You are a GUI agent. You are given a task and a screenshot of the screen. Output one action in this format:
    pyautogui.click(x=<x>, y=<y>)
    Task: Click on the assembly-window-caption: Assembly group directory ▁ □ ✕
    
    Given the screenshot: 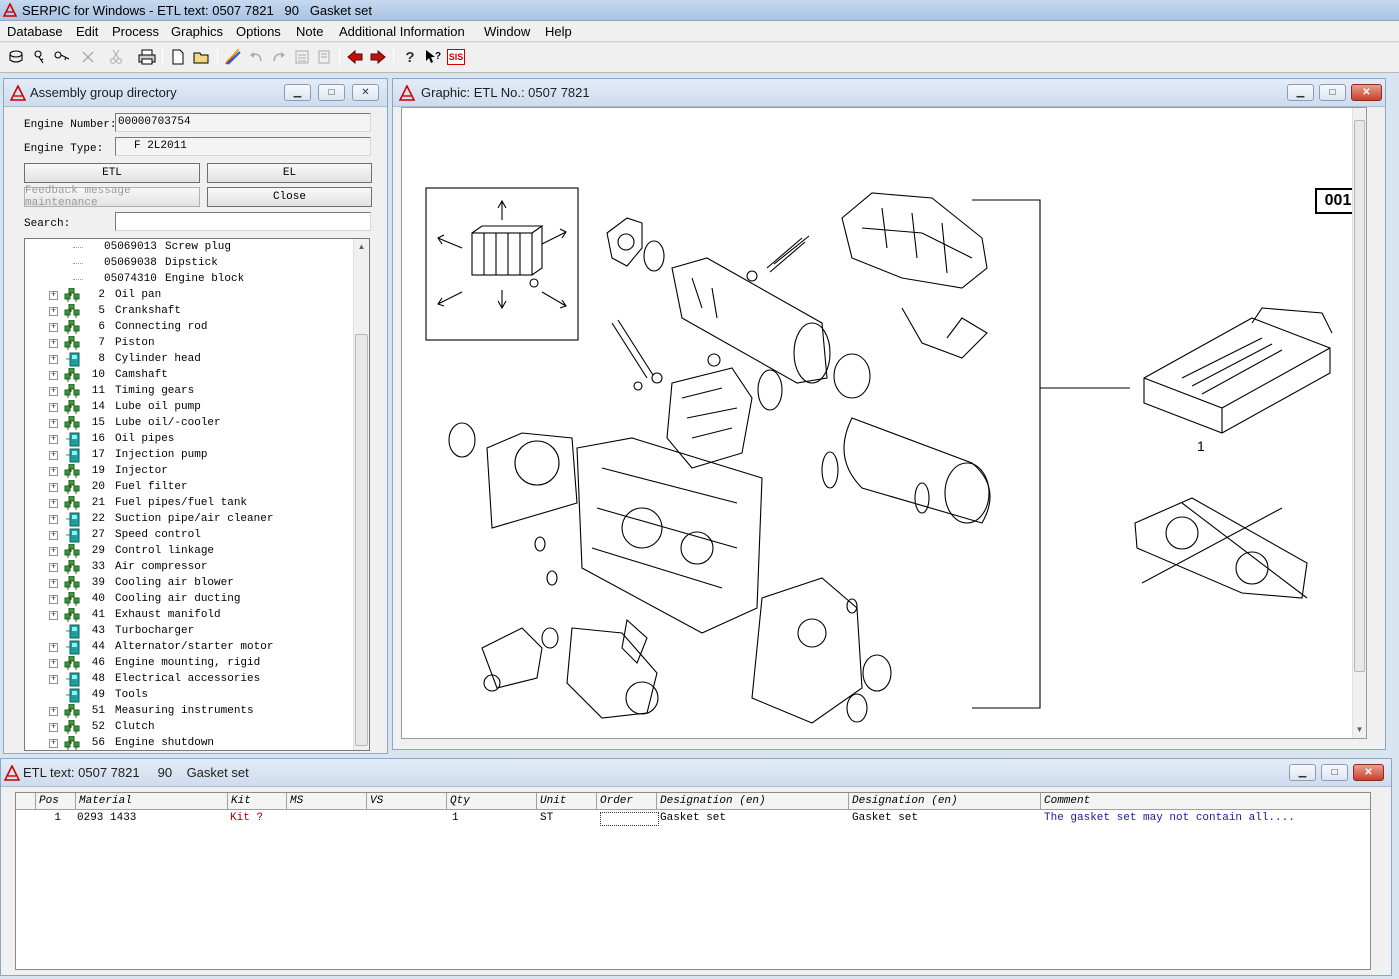 What is the action you would take?
    pyautogui.click(x=195, y=93)
    